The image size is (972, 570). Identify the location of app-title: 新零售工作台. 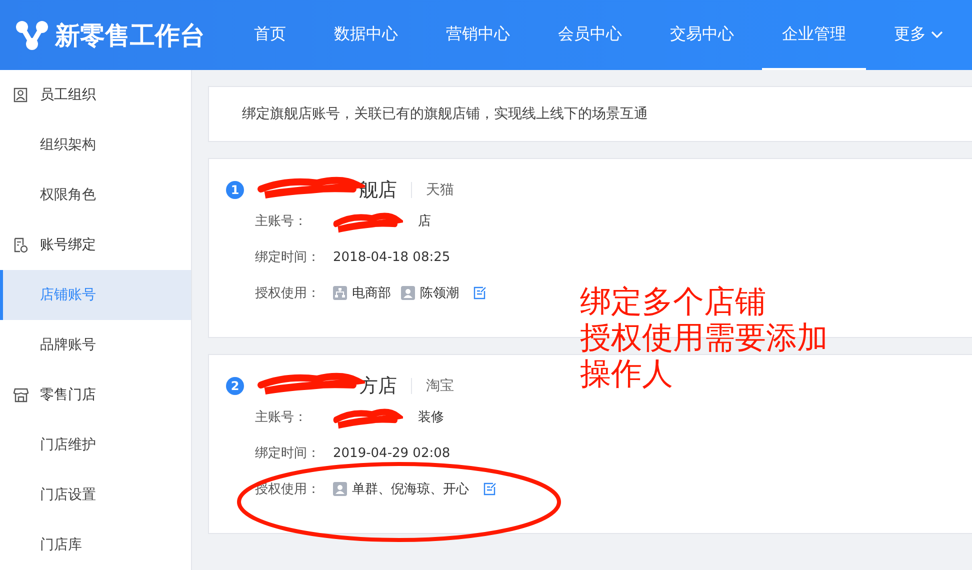
(130, 36).